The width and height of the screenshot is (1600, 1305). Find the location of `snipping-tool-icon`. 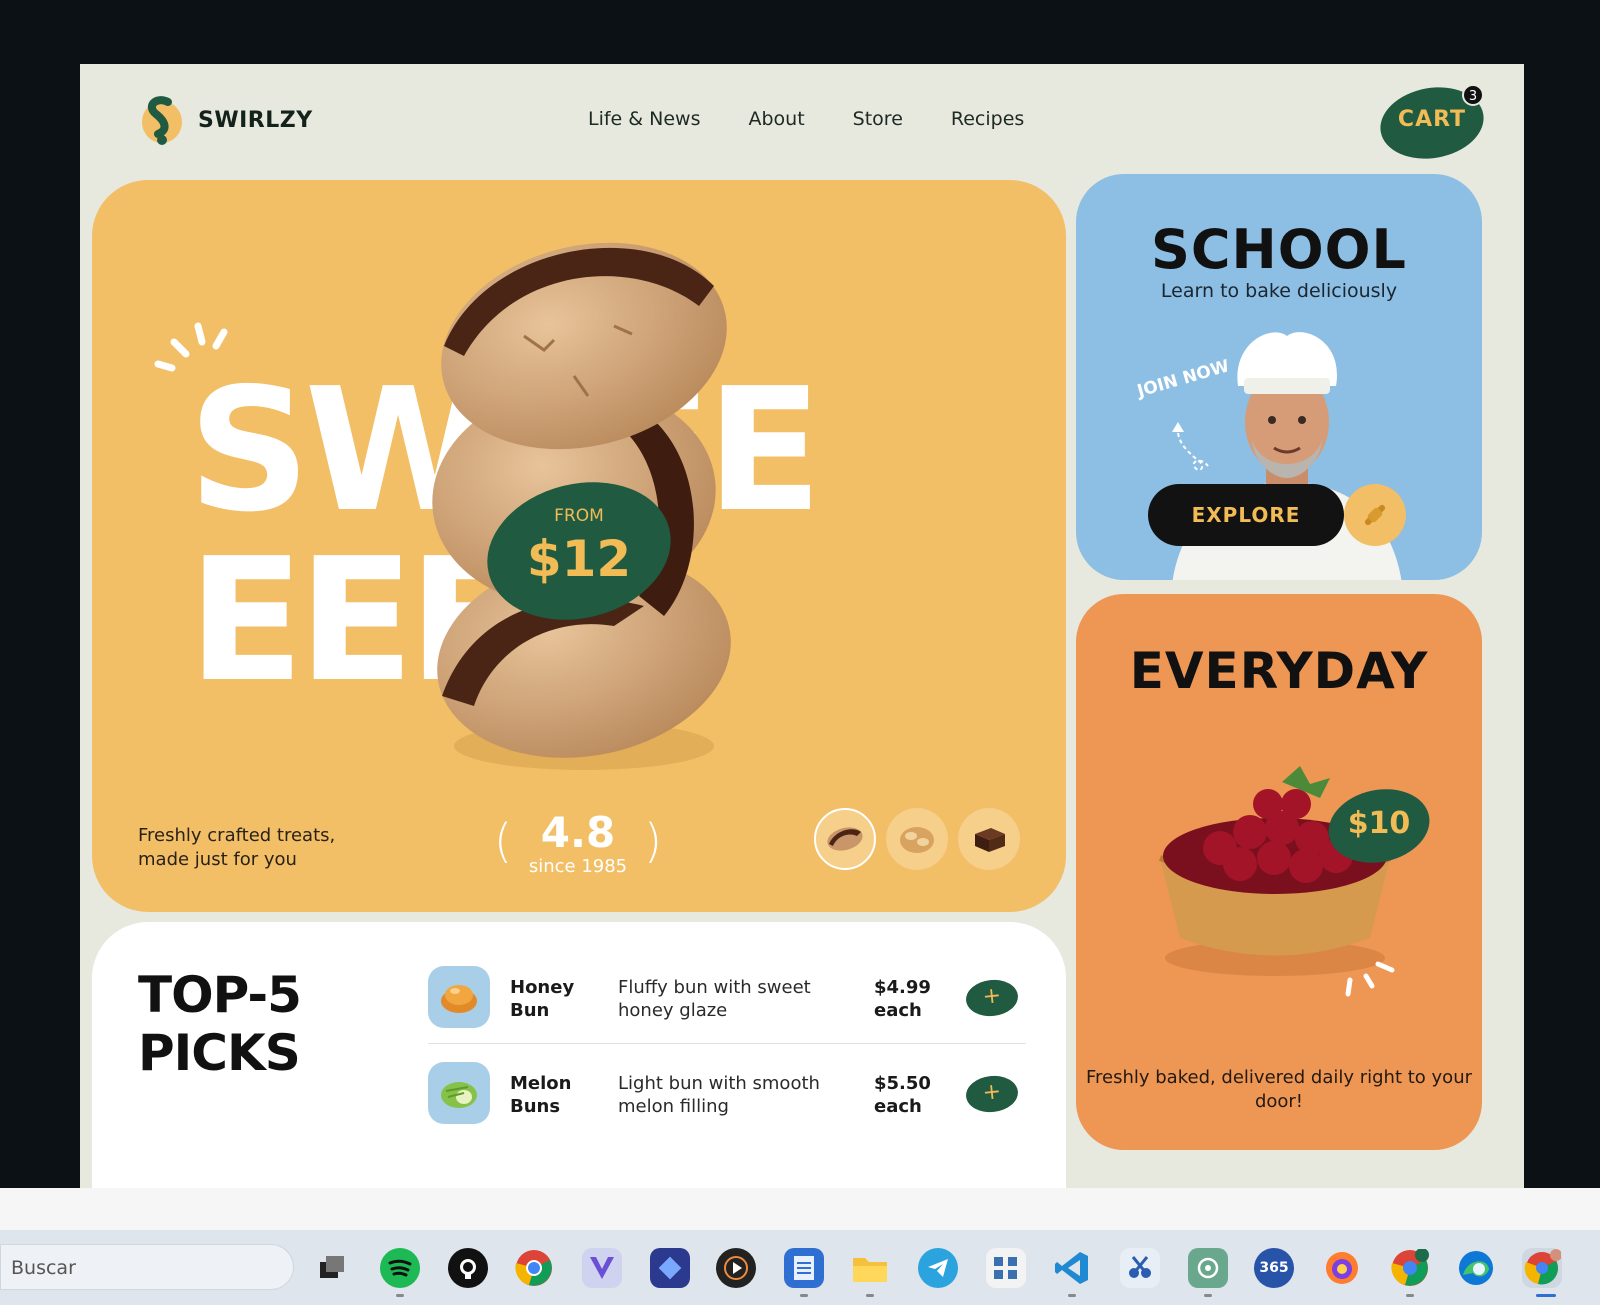

snipping-tool-icon is located at coordinates (1140, 1268).